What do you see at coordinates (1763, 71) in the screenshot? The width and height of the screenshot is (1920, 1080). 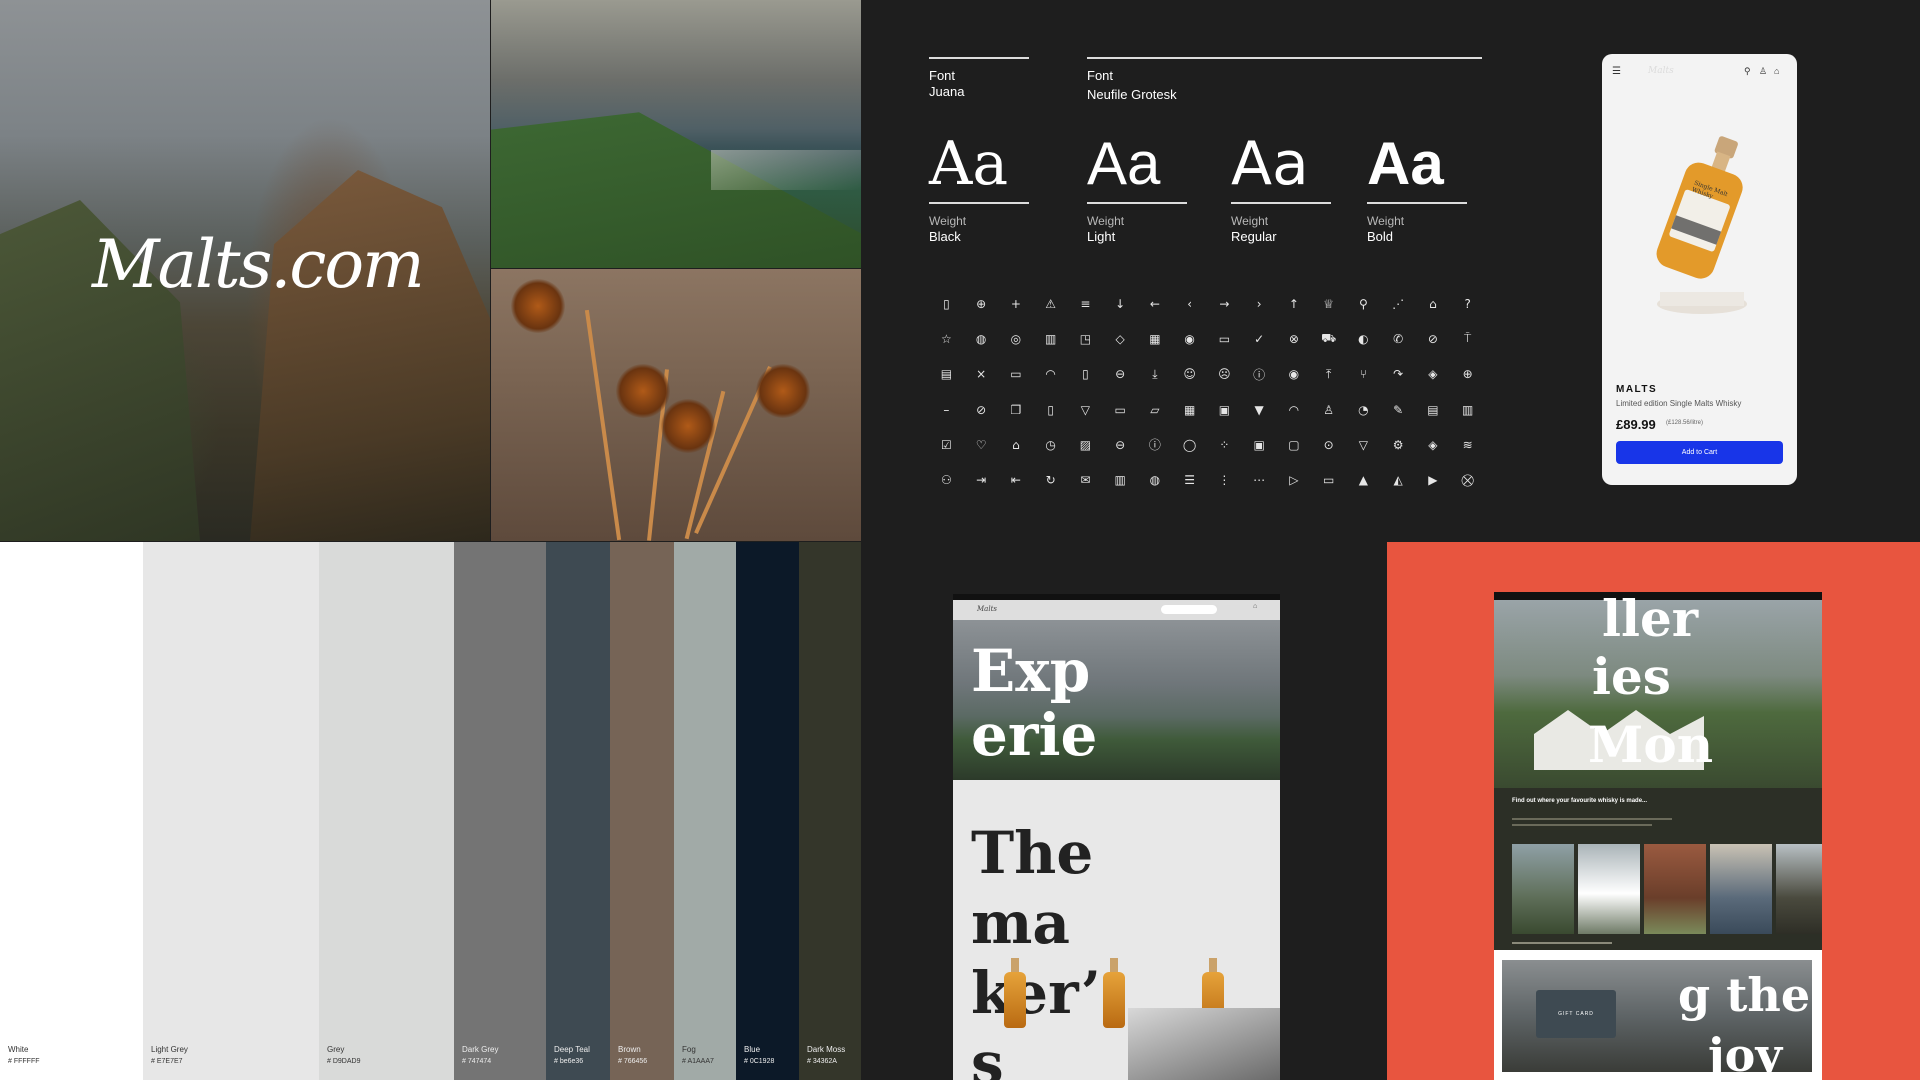 I see `user-icon: ♙` at bounding box center [1763, 71].